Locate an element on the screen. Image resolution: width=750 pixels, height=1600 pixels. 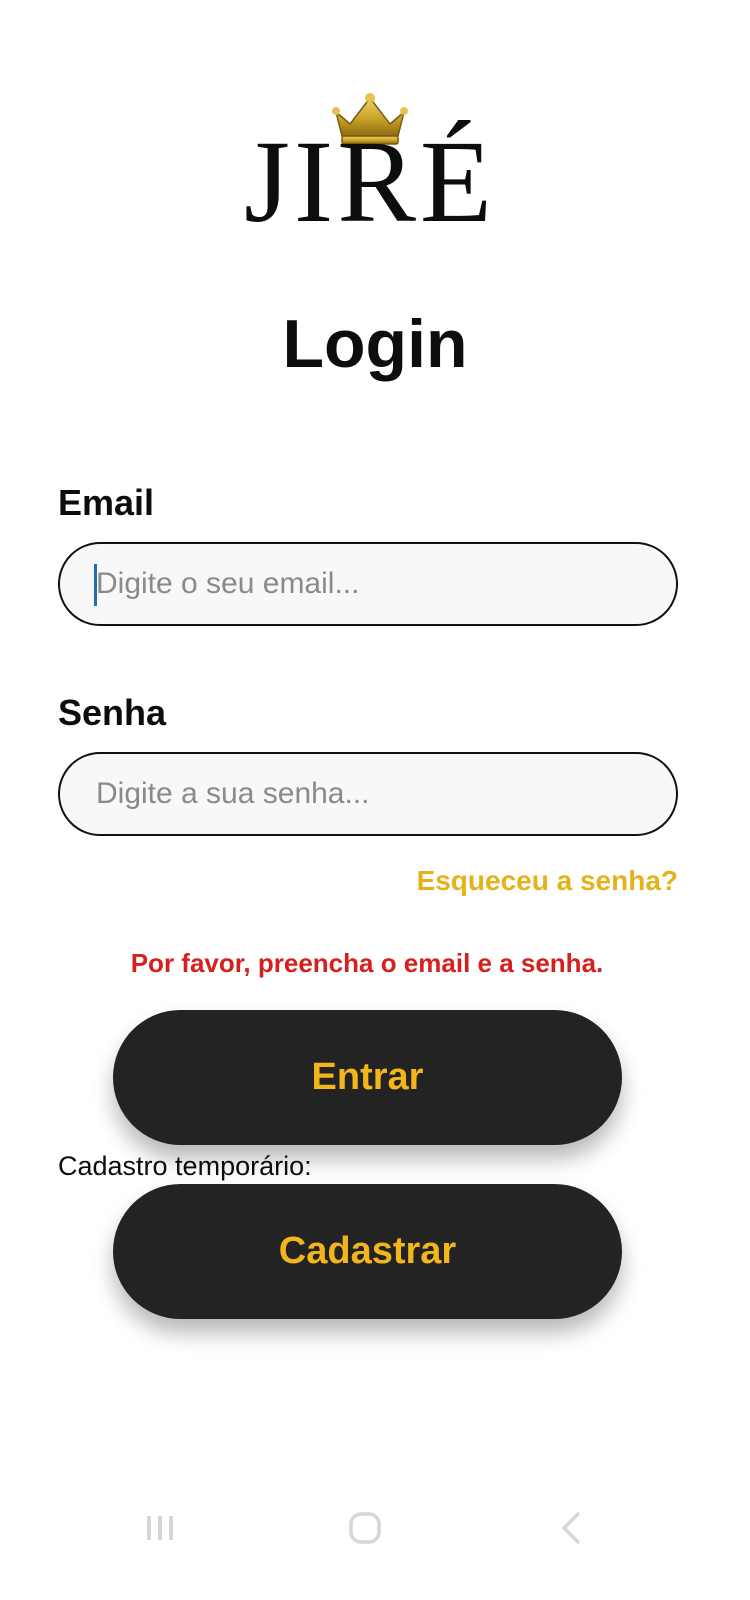
password-label: Senha is located at coordinates (112, 712).